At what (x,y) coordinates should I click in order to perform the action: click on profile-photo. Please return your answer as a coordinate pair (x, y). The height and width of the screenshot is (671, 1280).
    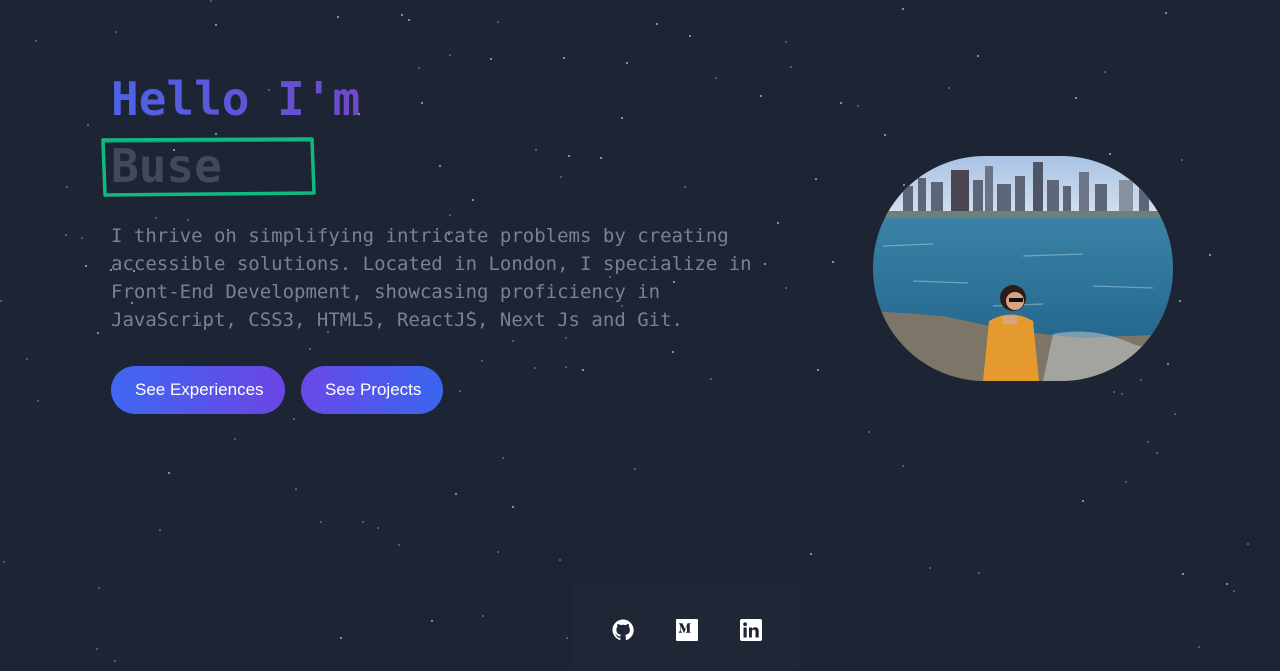
    Looking at the image, I should click on (1023, 268).